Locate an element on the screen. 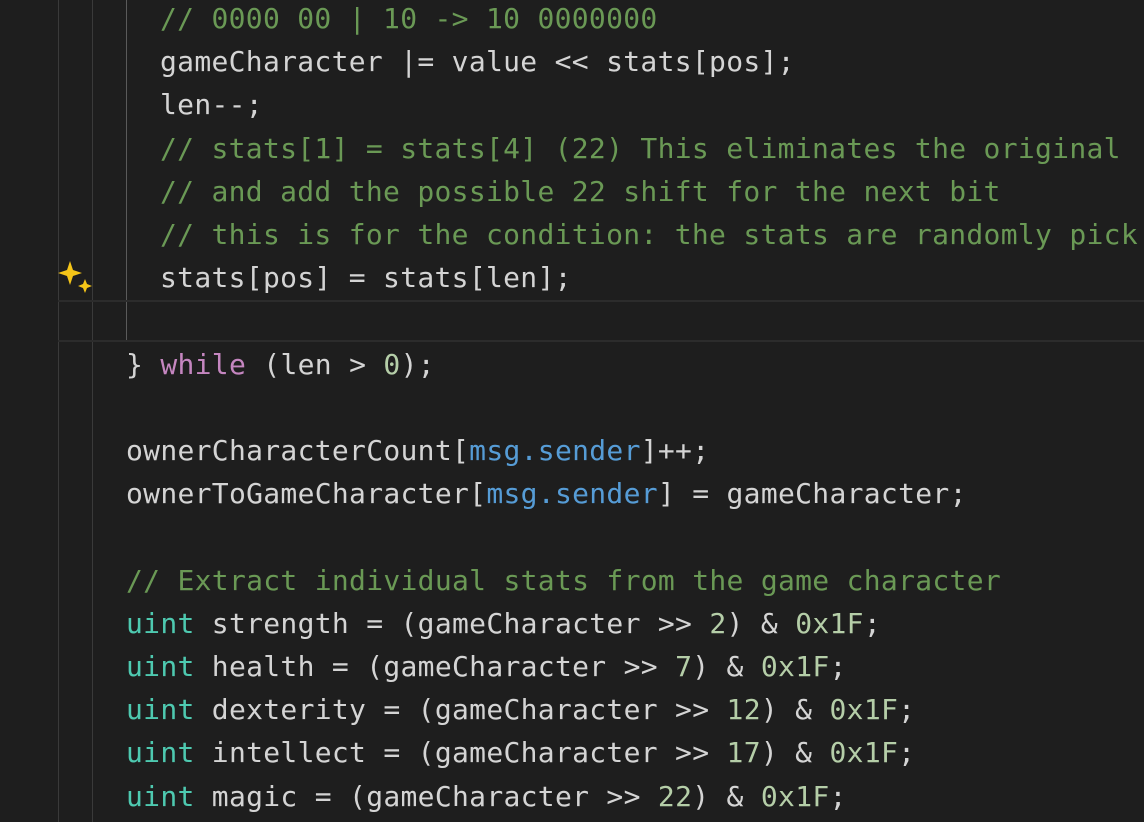 The height and width of the screenshot is (822, 1144). code-token-plain: ownerToGameCharacter[ is located at coordinates (306, 494).